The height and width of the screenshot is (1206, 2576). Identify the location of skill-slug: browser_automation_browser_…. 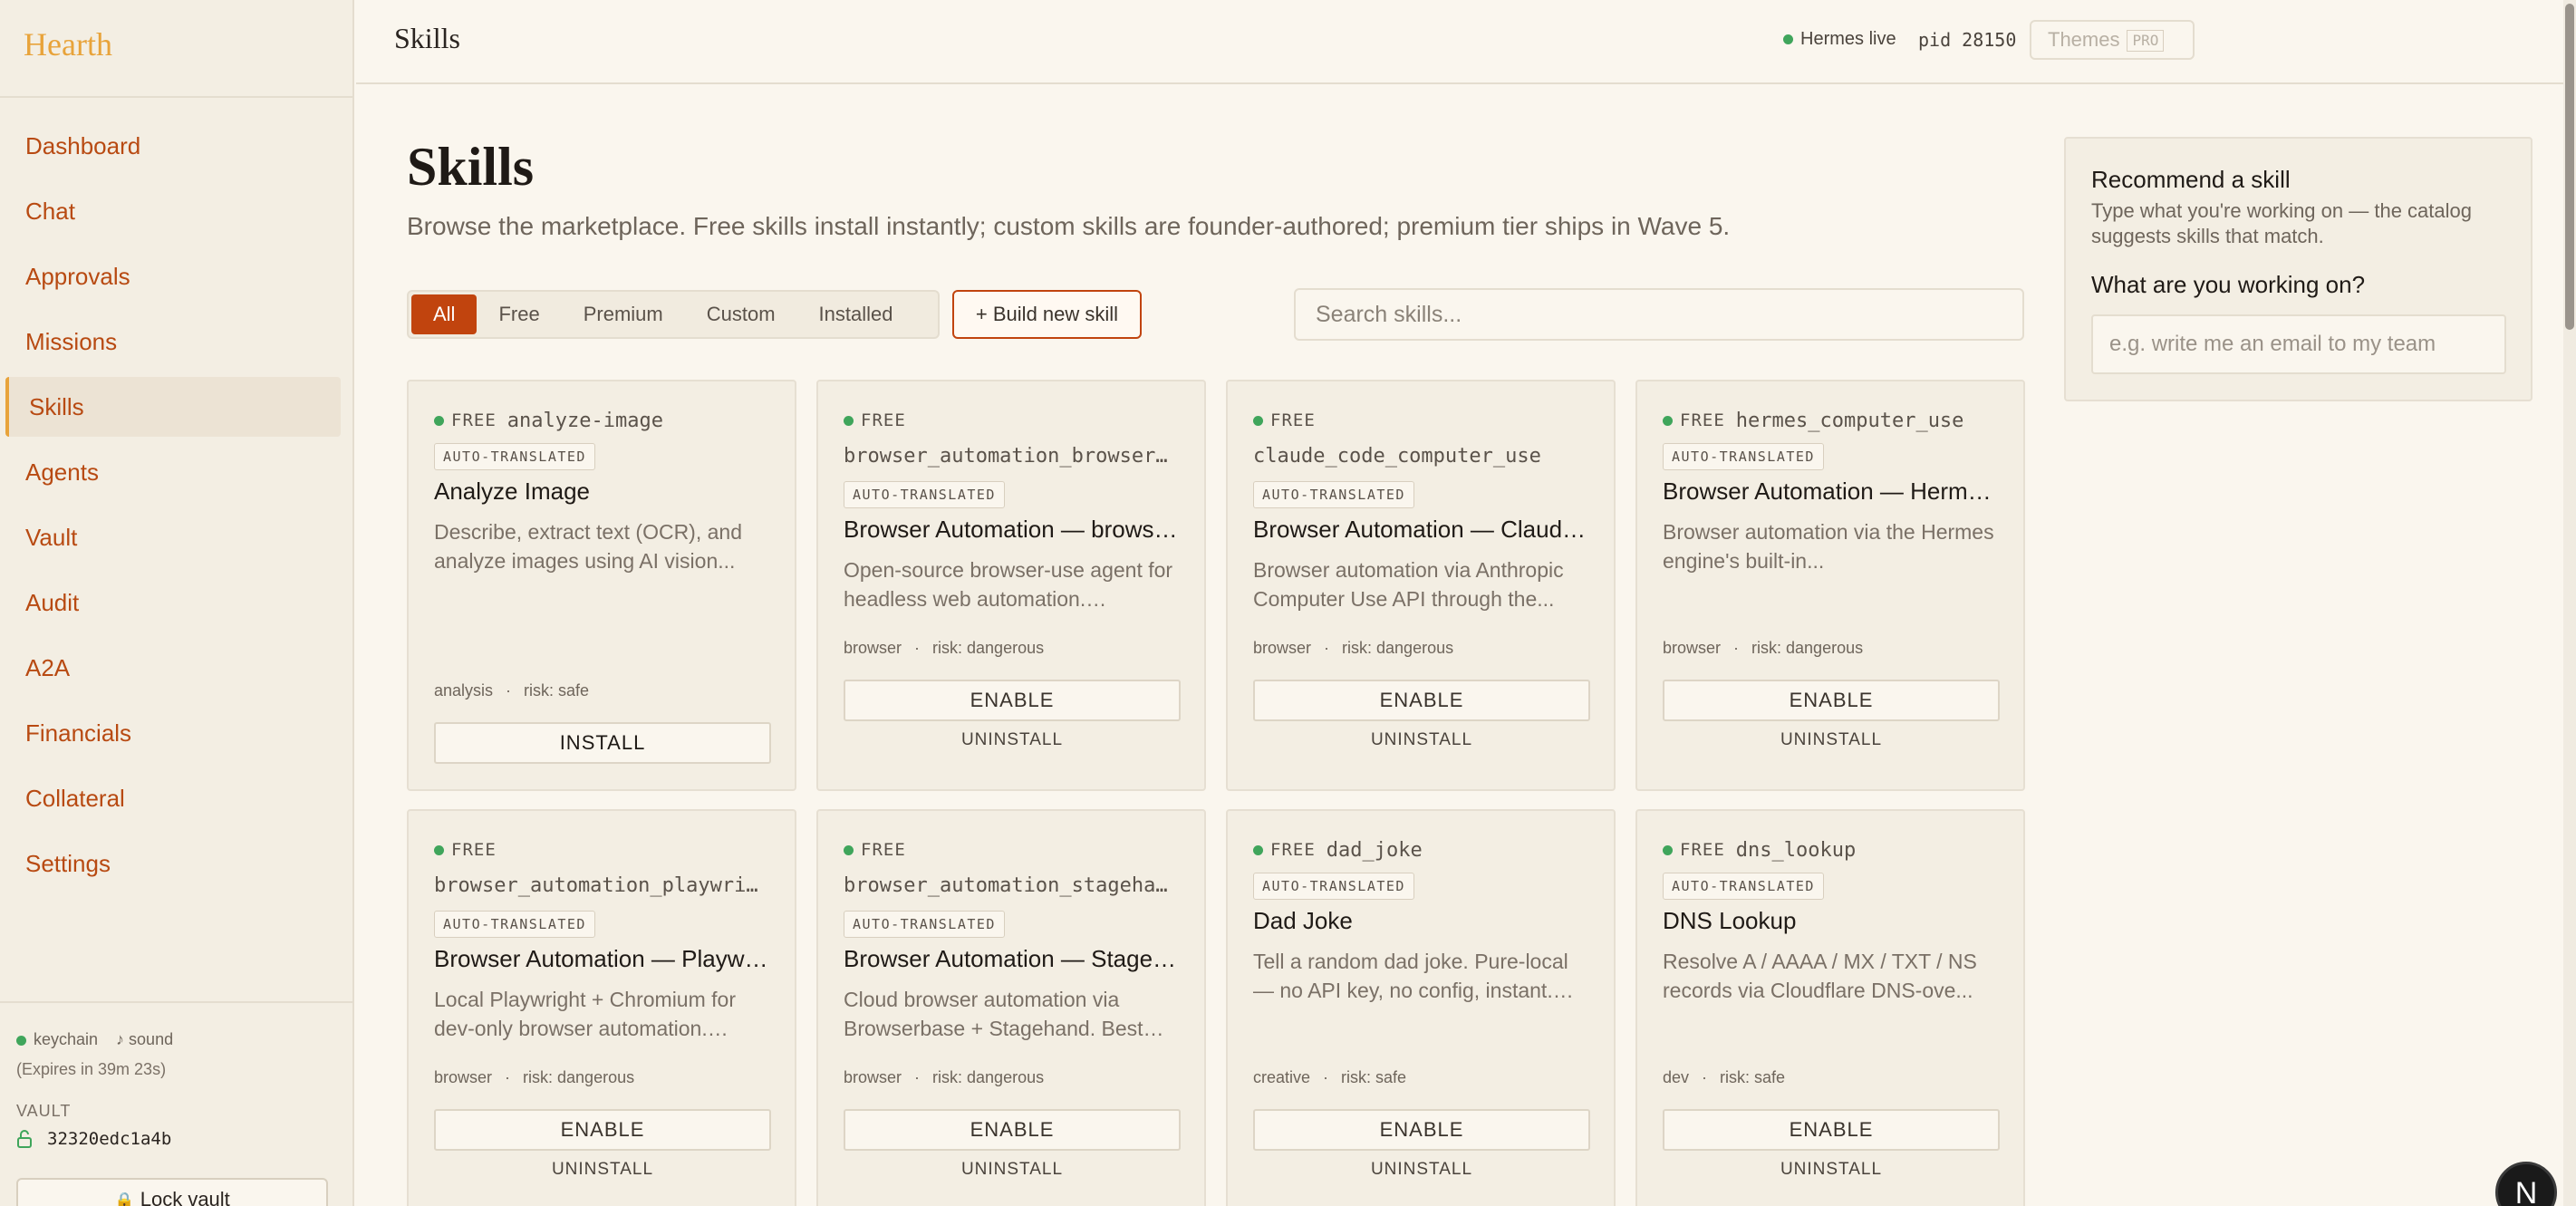
(1011, 456).